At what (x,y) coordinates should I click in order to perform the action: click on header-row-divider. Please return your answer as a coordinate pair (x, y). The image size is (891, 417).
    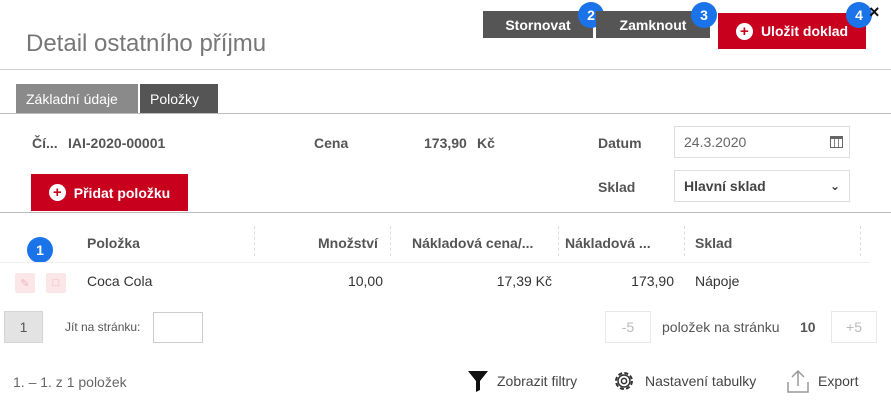
    Looking at the image, I should click on (435, 262).